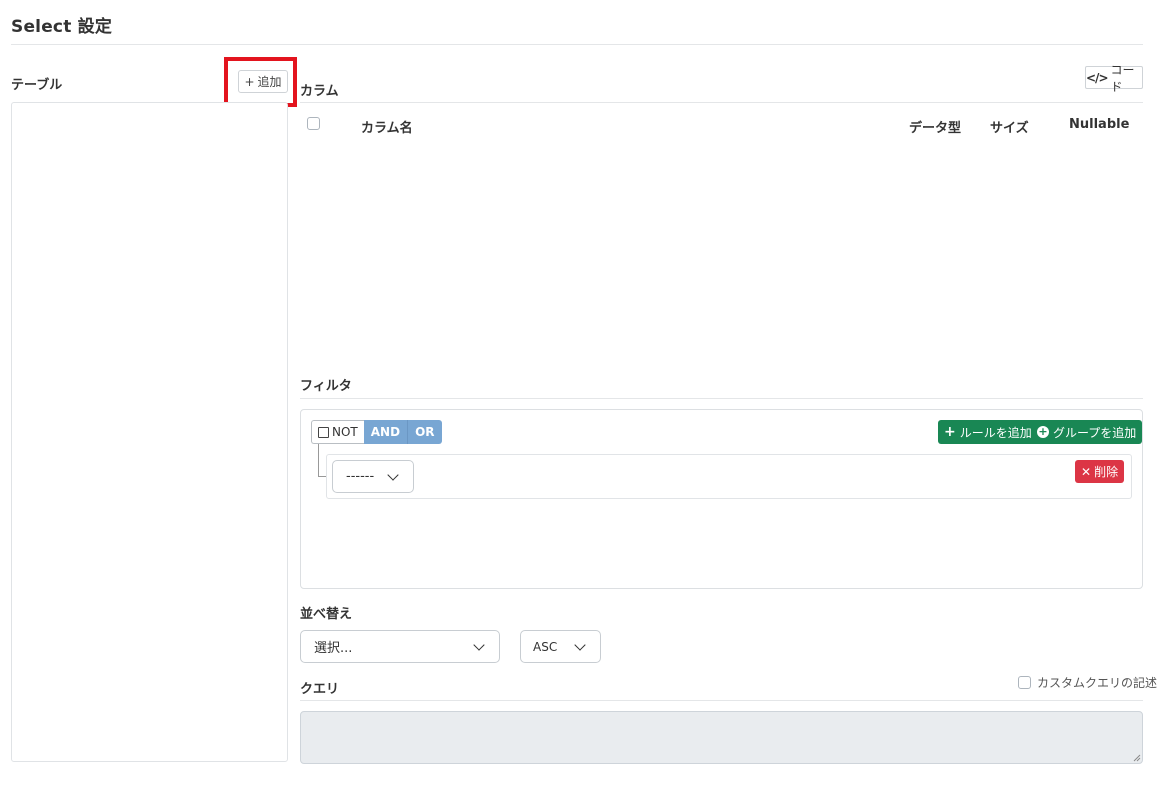 The height and width of the screenshot is (787, 1170). I want to click on page-title: Select 設定, so click(62, 27).